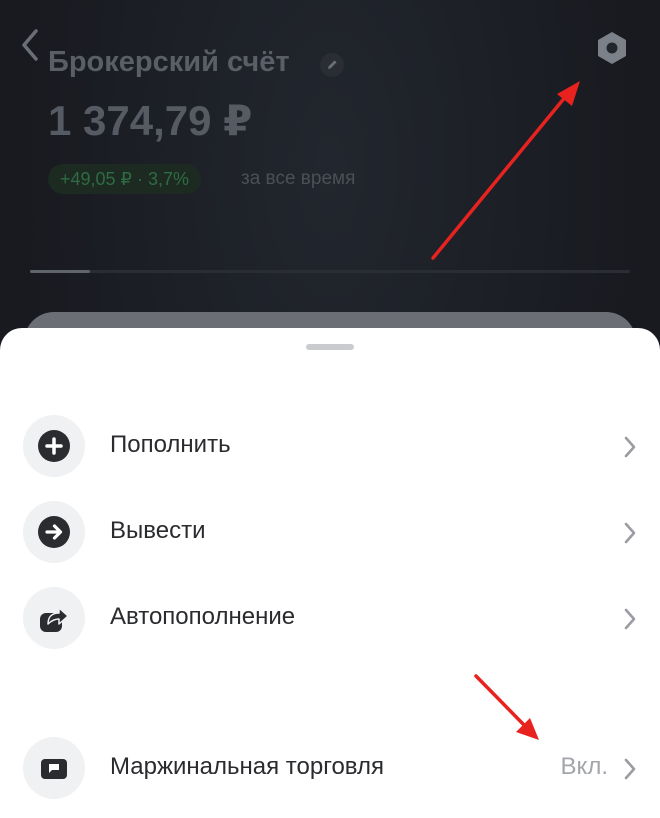  What do you see at coordinates (125, 179) in the screenshot?
I see `profit-badge: +49,05 ₽ · 3,7%` at bounding box center [125, 179].